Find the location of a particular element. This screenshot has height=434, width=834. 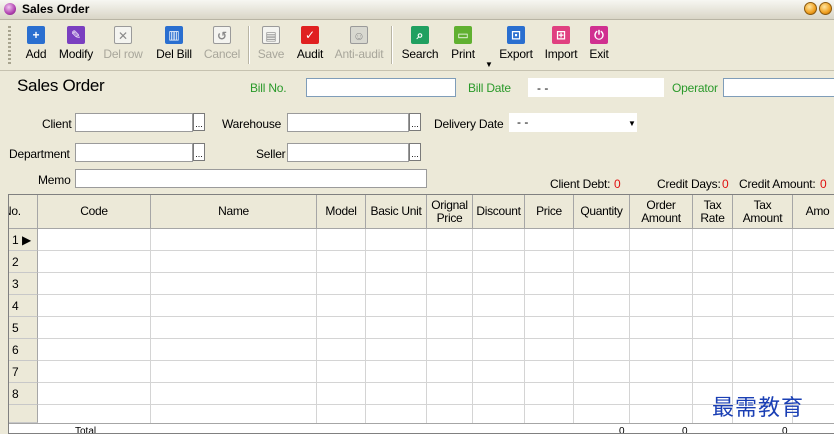

memo-label: Memo is located at coordinates (54, 180).